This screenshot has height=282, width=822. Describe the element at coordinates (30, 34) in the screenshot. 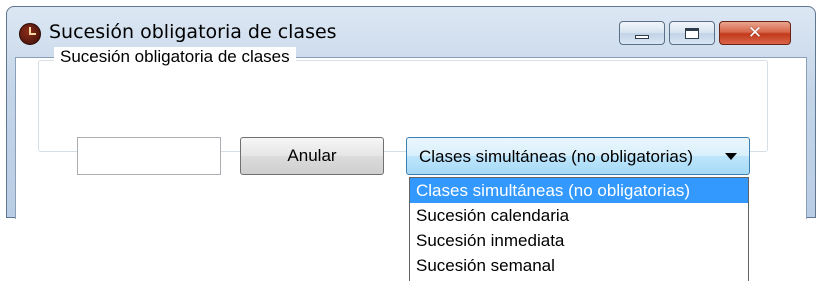

I see `clock-icon` at that location.